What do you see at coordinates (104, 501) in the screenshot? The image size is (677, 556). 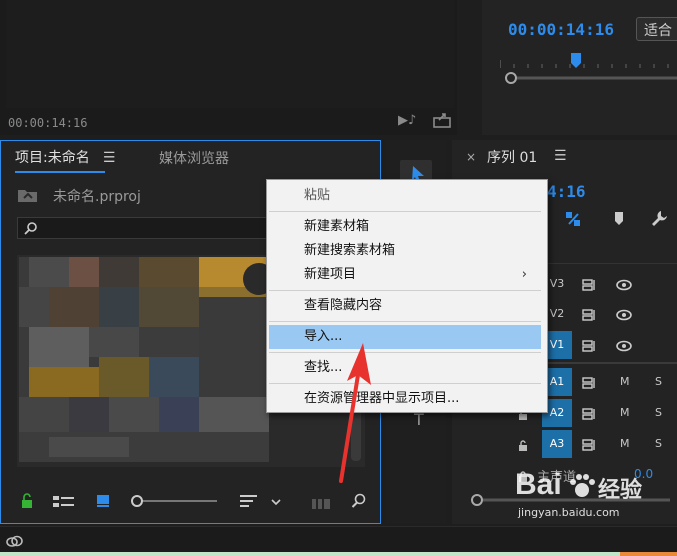 I see `icon-view-icon` at bounding box center [104, 501].